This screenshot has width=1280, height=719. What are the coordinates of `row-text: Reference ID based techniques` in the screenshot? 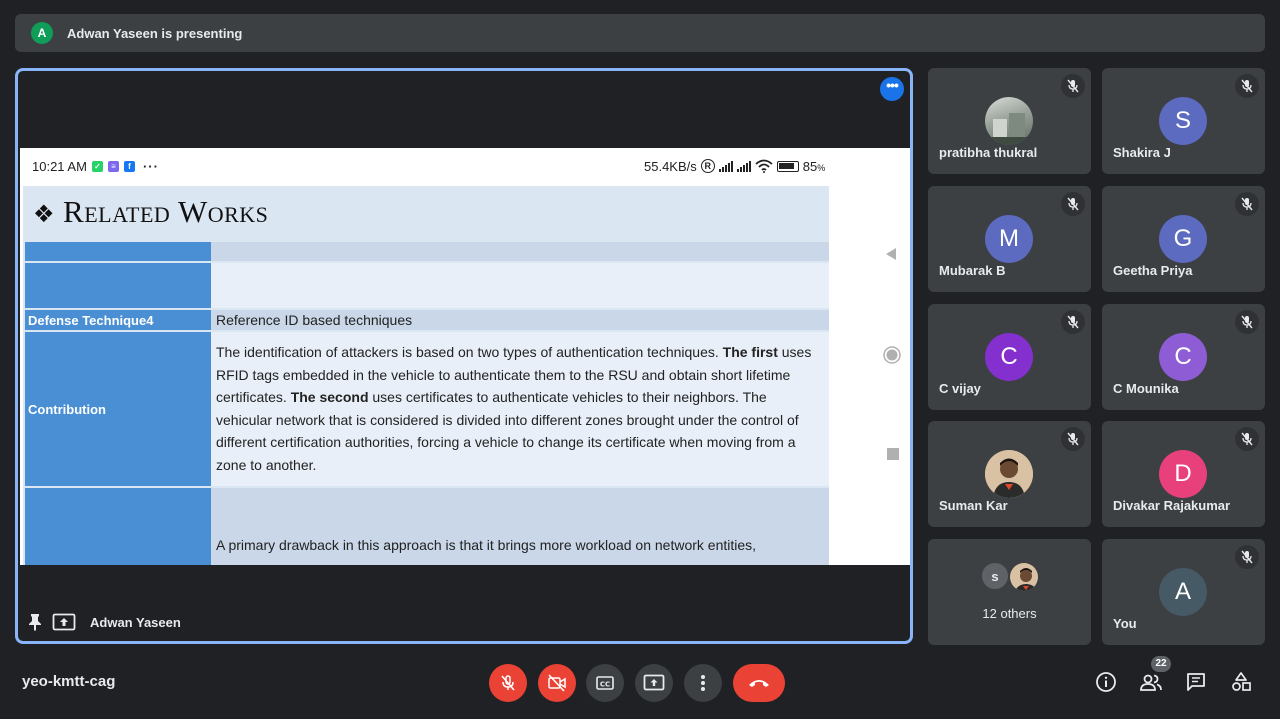 It's located at (314, 320).